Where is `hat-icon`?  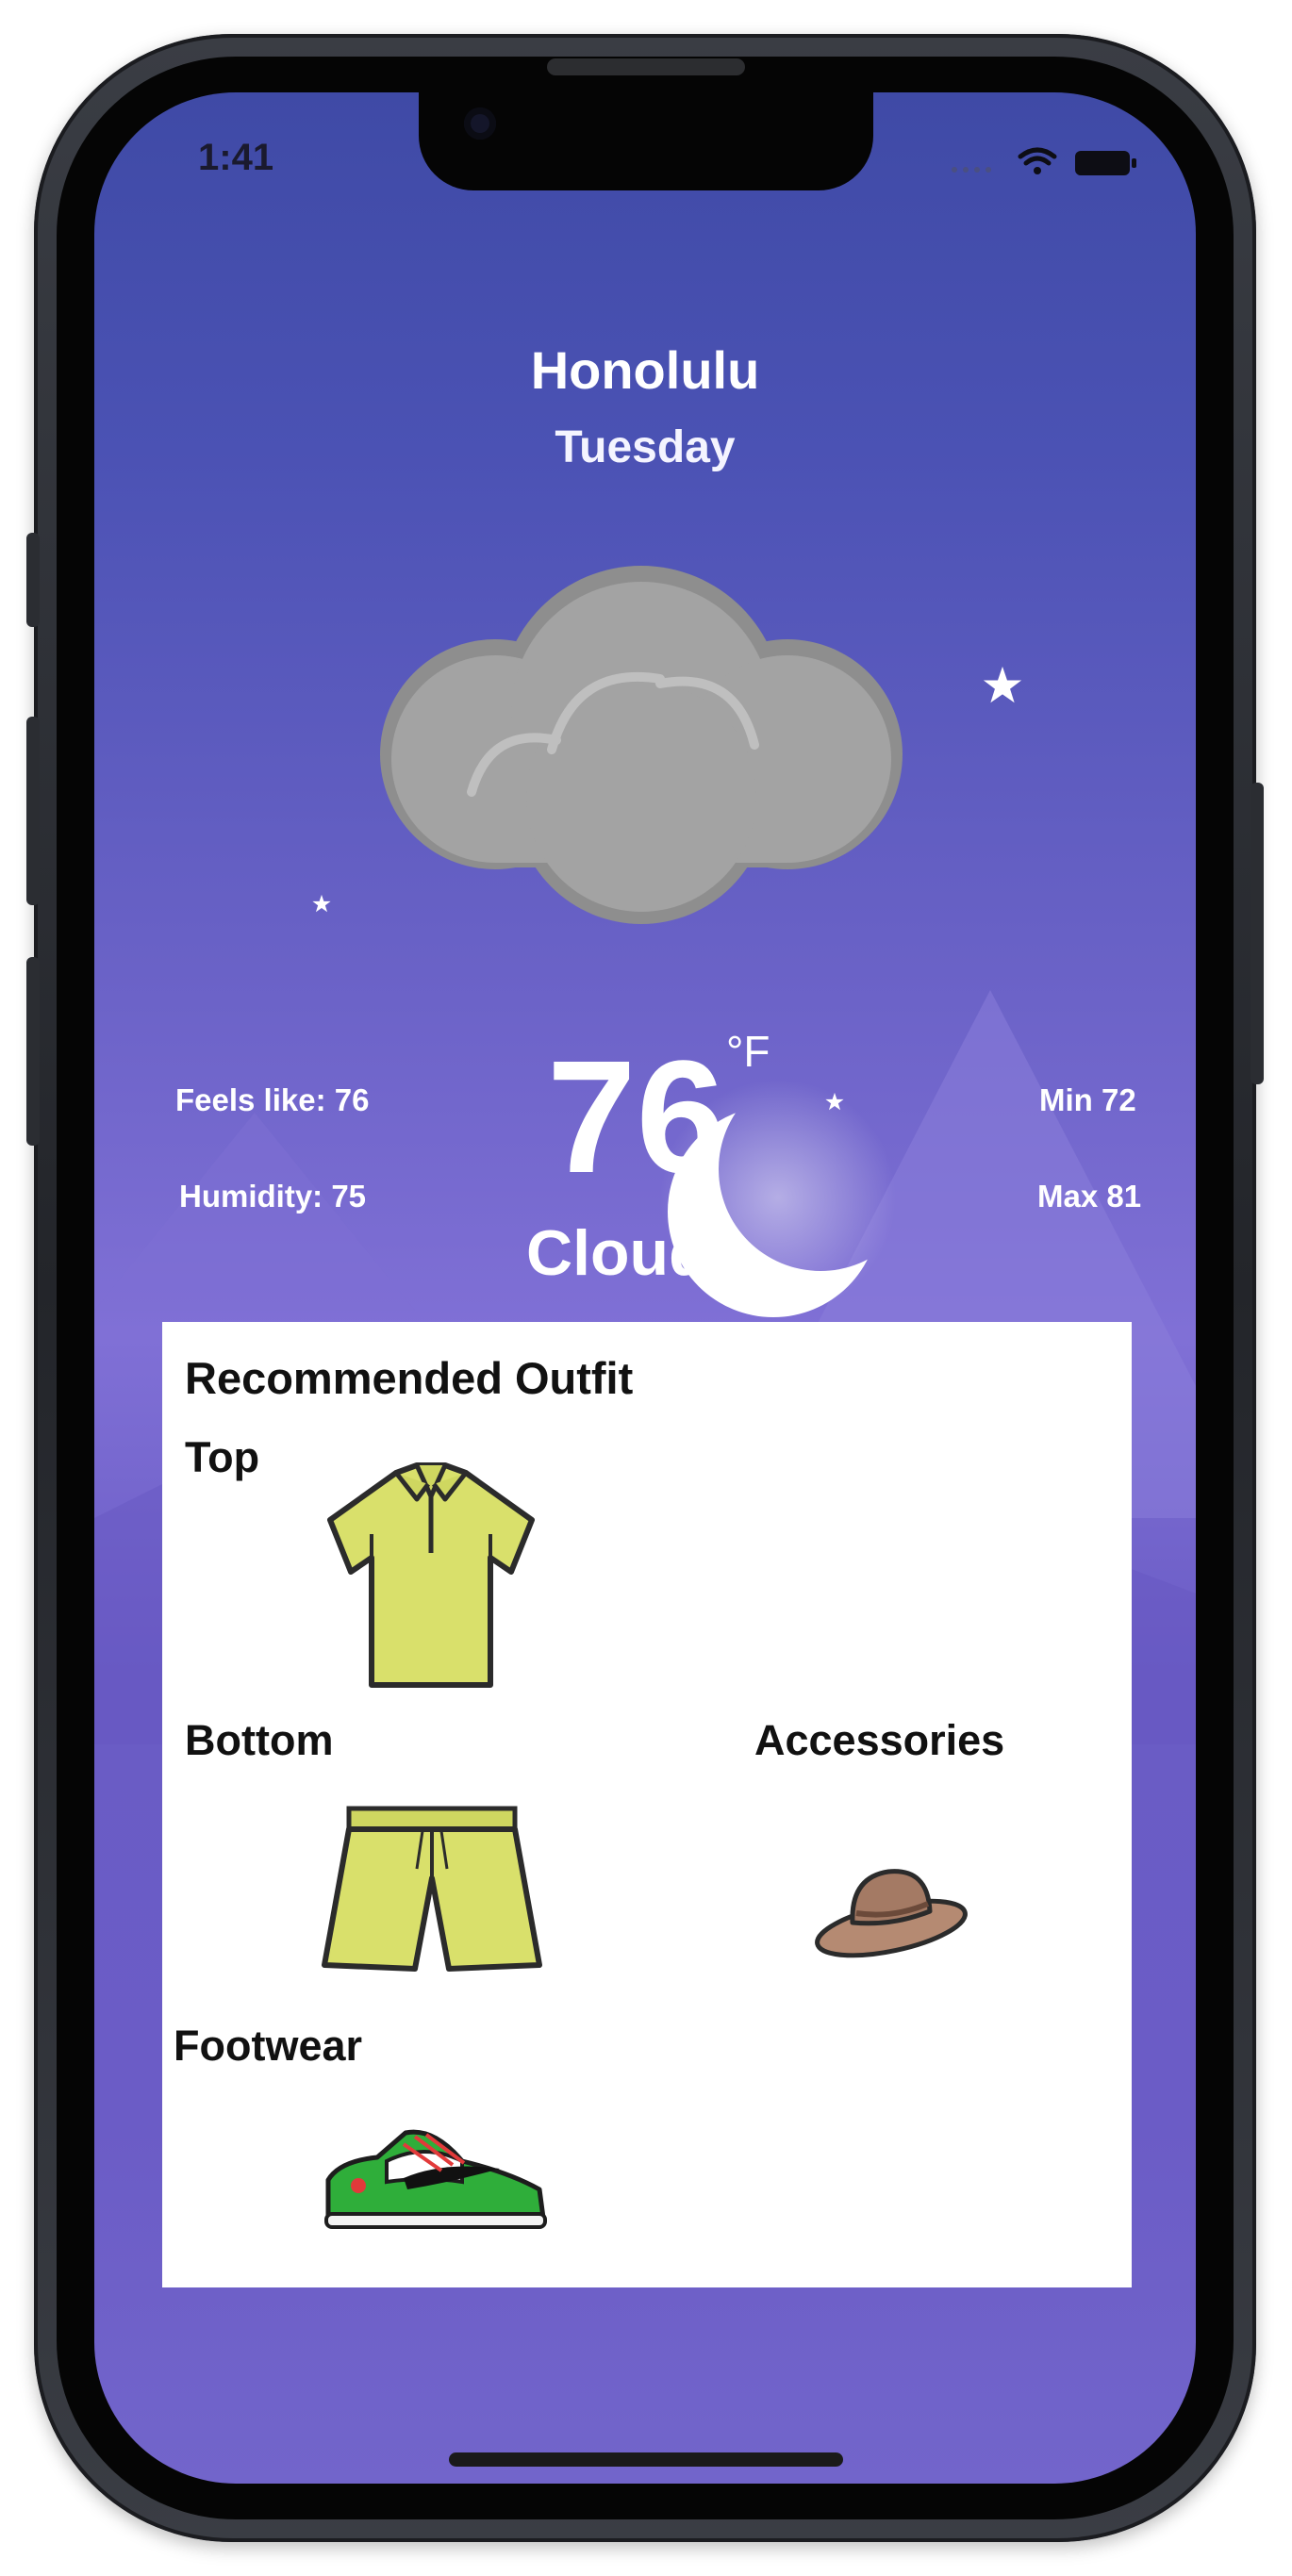
hat-icon is located at coordinates (891, 1913).